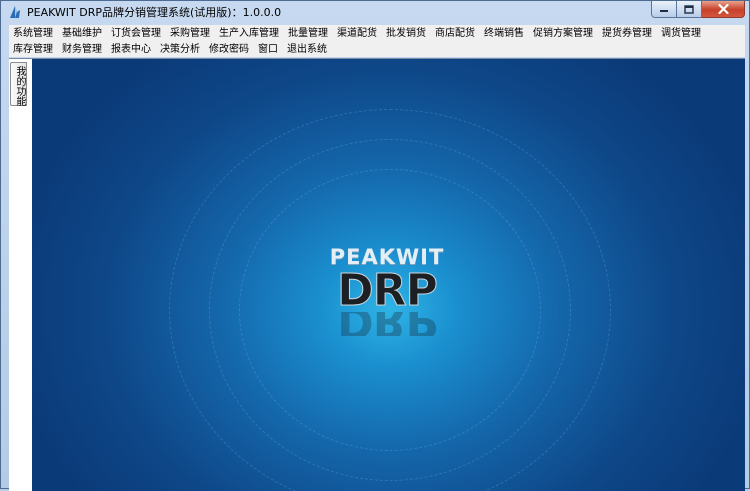  I want to click on product-logo: PEAKWIT DRP DRP, so click(387, 299).